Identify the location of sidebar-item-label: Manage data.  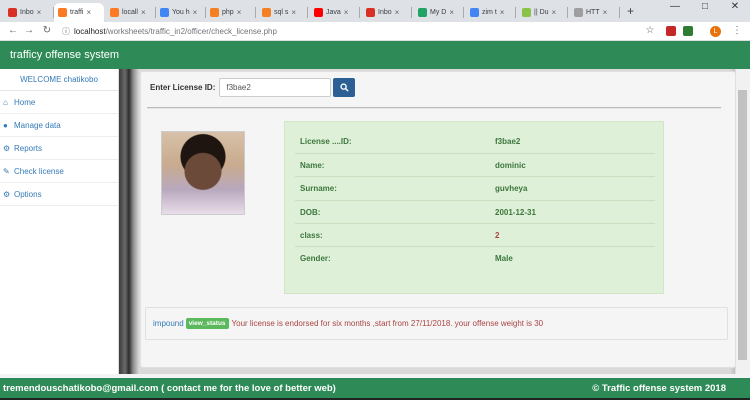
(37, 125).